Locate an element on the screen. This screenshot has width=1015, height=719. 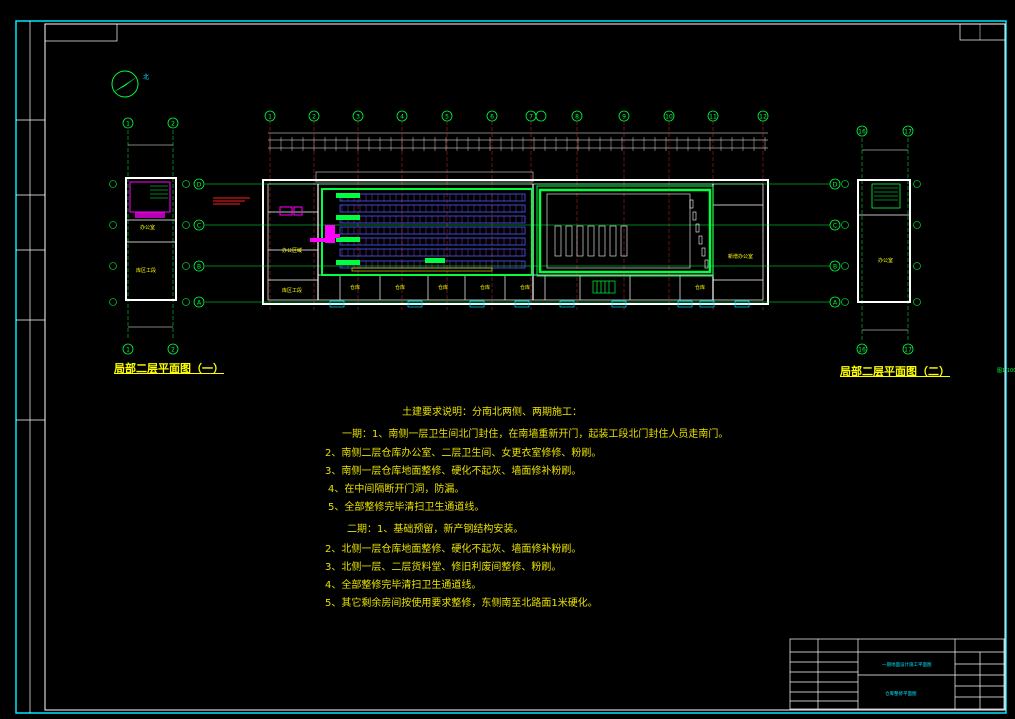
axis-bubble: 8 is located at coordinates (577, 116).